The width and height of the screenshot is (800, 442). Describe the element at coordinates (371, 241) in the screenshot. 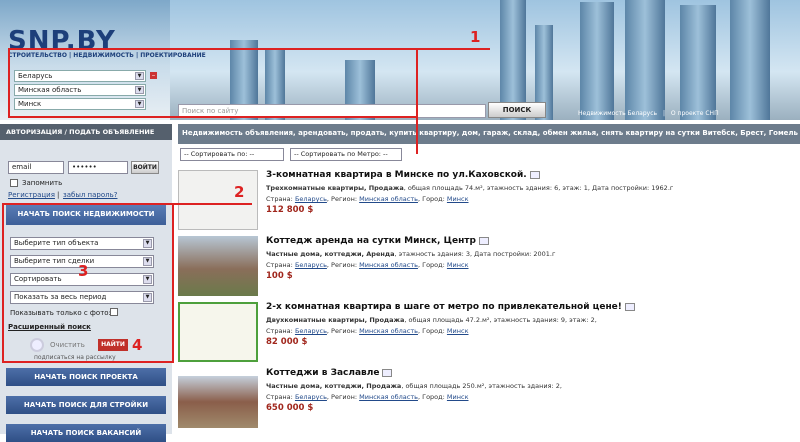

I see `listing-title-text: Коттедж аренда на сутки Минск, Центр` at that location.